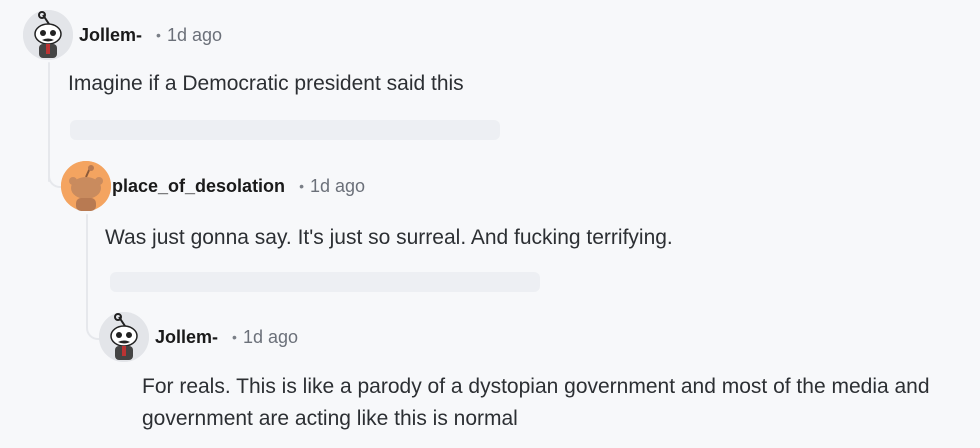 Image resolution: width=980 pixels, height=448 pixels. I want to click on username: place_of_desolation, so click(198, 186).